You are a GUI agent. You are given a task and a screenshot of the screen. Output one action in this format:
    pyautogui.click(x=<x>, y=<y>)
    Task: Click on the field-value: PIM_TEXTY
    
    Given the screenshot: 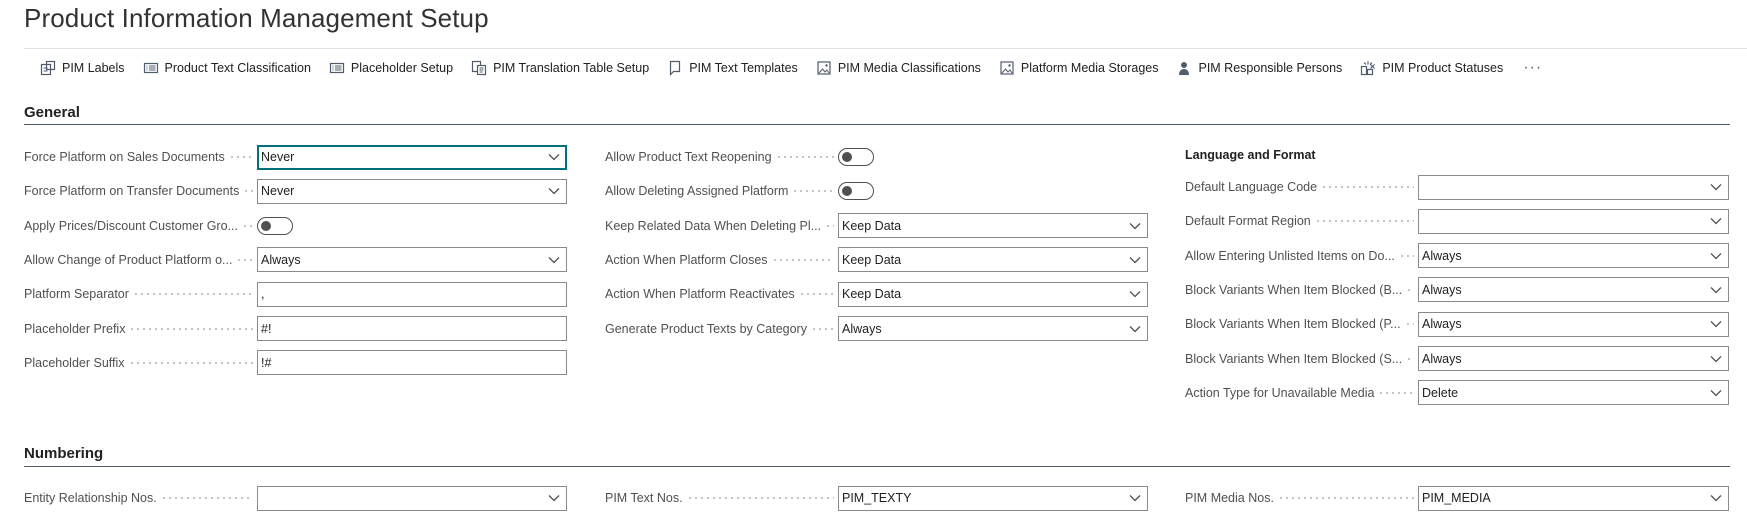 What is the action you would take?
    pyautogui.click(x=877, y=498)
    